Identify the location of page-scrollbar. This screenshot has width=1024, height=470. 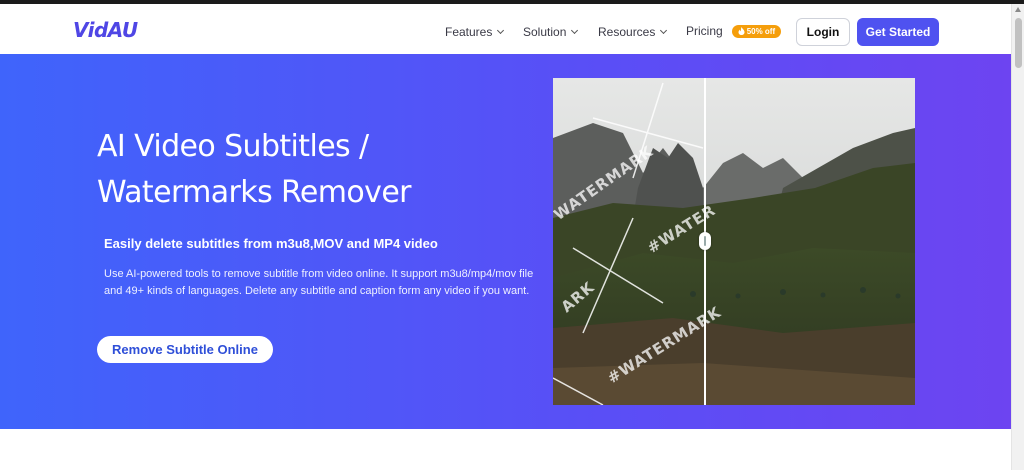
(1017, 237).